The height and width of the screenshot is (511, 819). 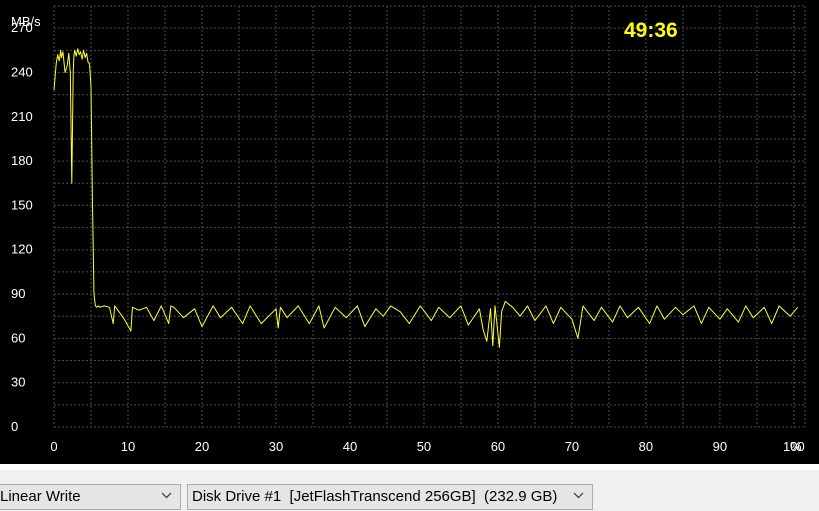 I want to click on x-tick-label: 40, so click(x=350, y=446).